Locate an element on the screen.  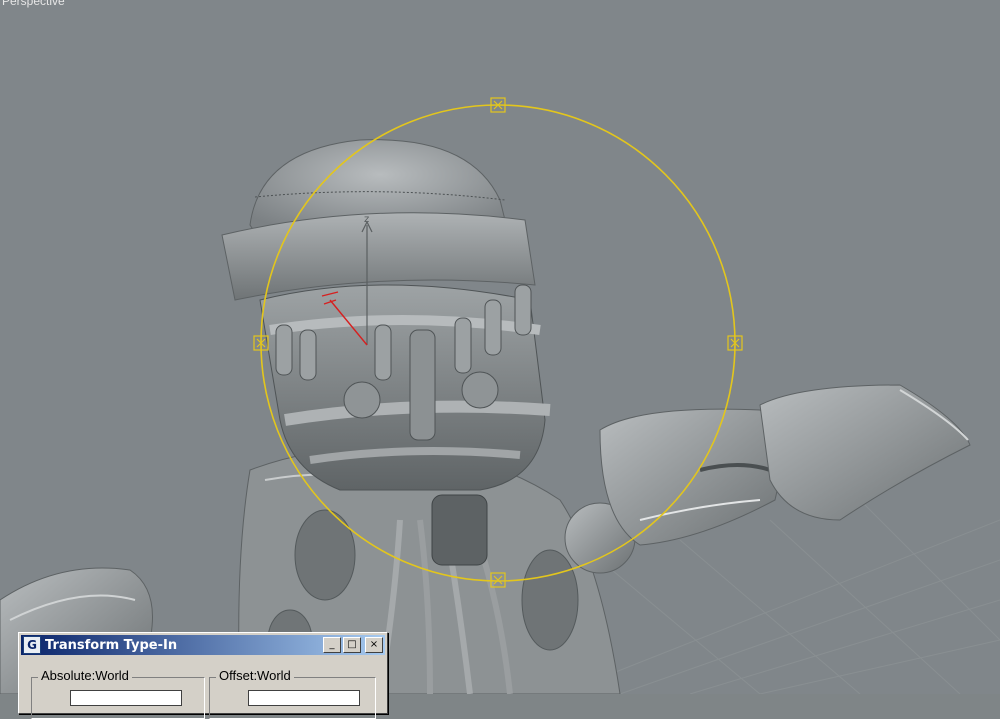
right-arm-mesh is located at coordinates (767, 479).